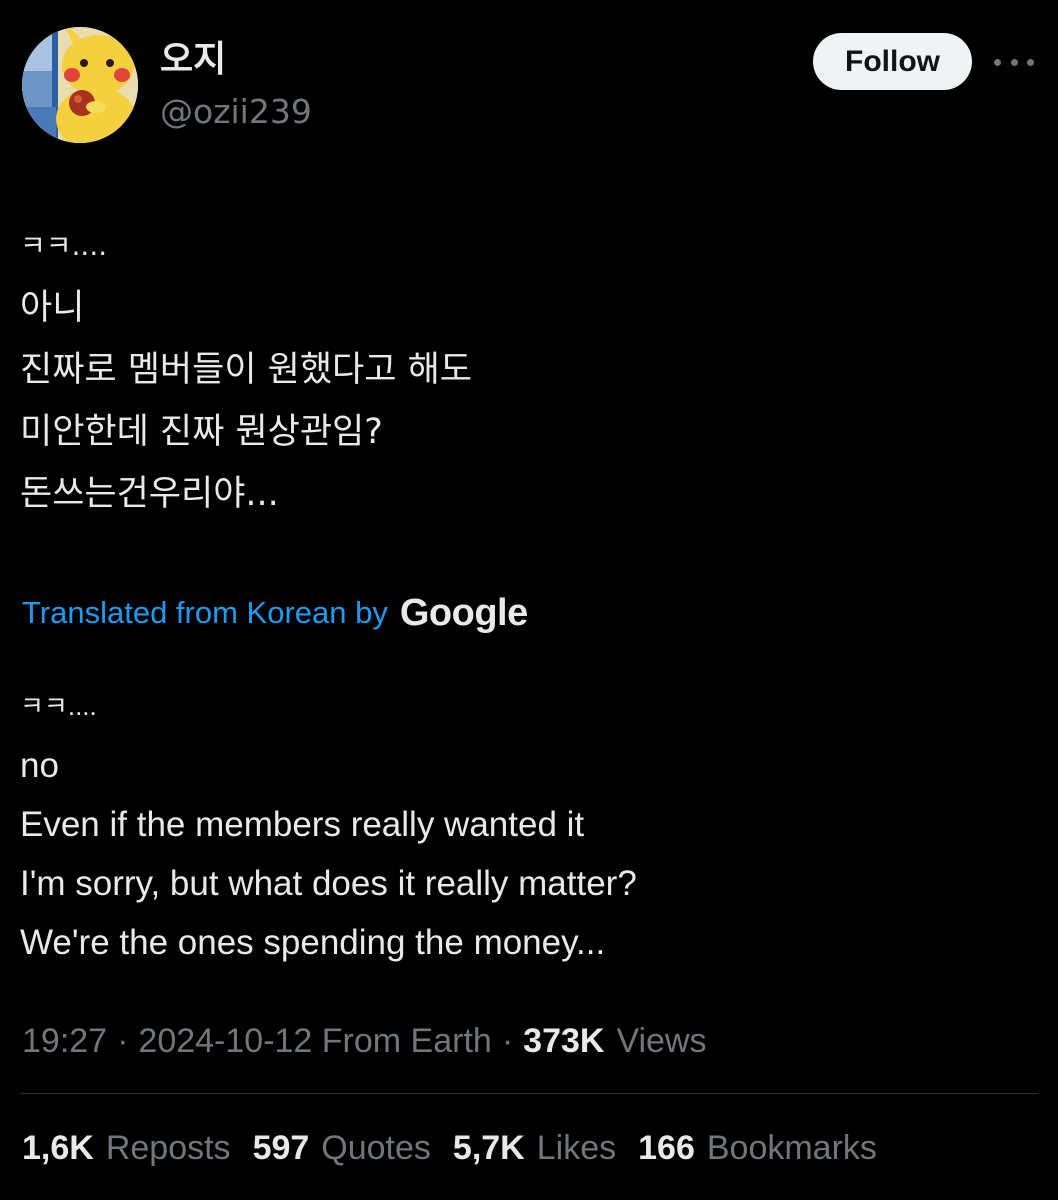 The width and height of the screenshot is (1058, 1200). What do you see at coordinates (791, 1147) in the screenshot?
I see `stat-label: Bookmarks` at bounding box center [791, 1147].